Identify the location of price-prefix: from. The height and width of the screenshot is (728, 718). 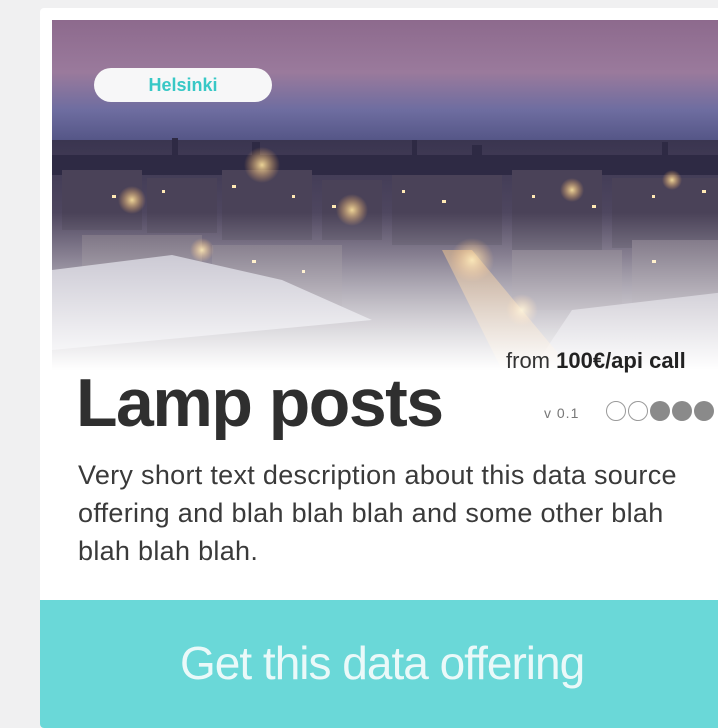
(531, 360).